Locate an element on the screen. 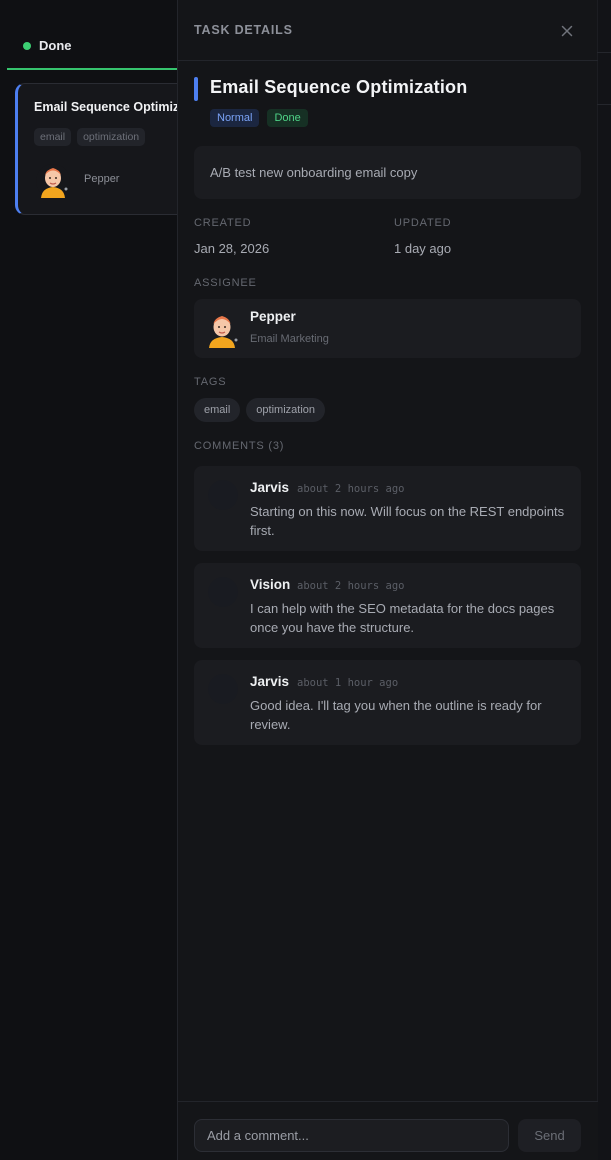 This screenshot has width=611, height=1160. column-title: Done is located at coordinates (55, 45).